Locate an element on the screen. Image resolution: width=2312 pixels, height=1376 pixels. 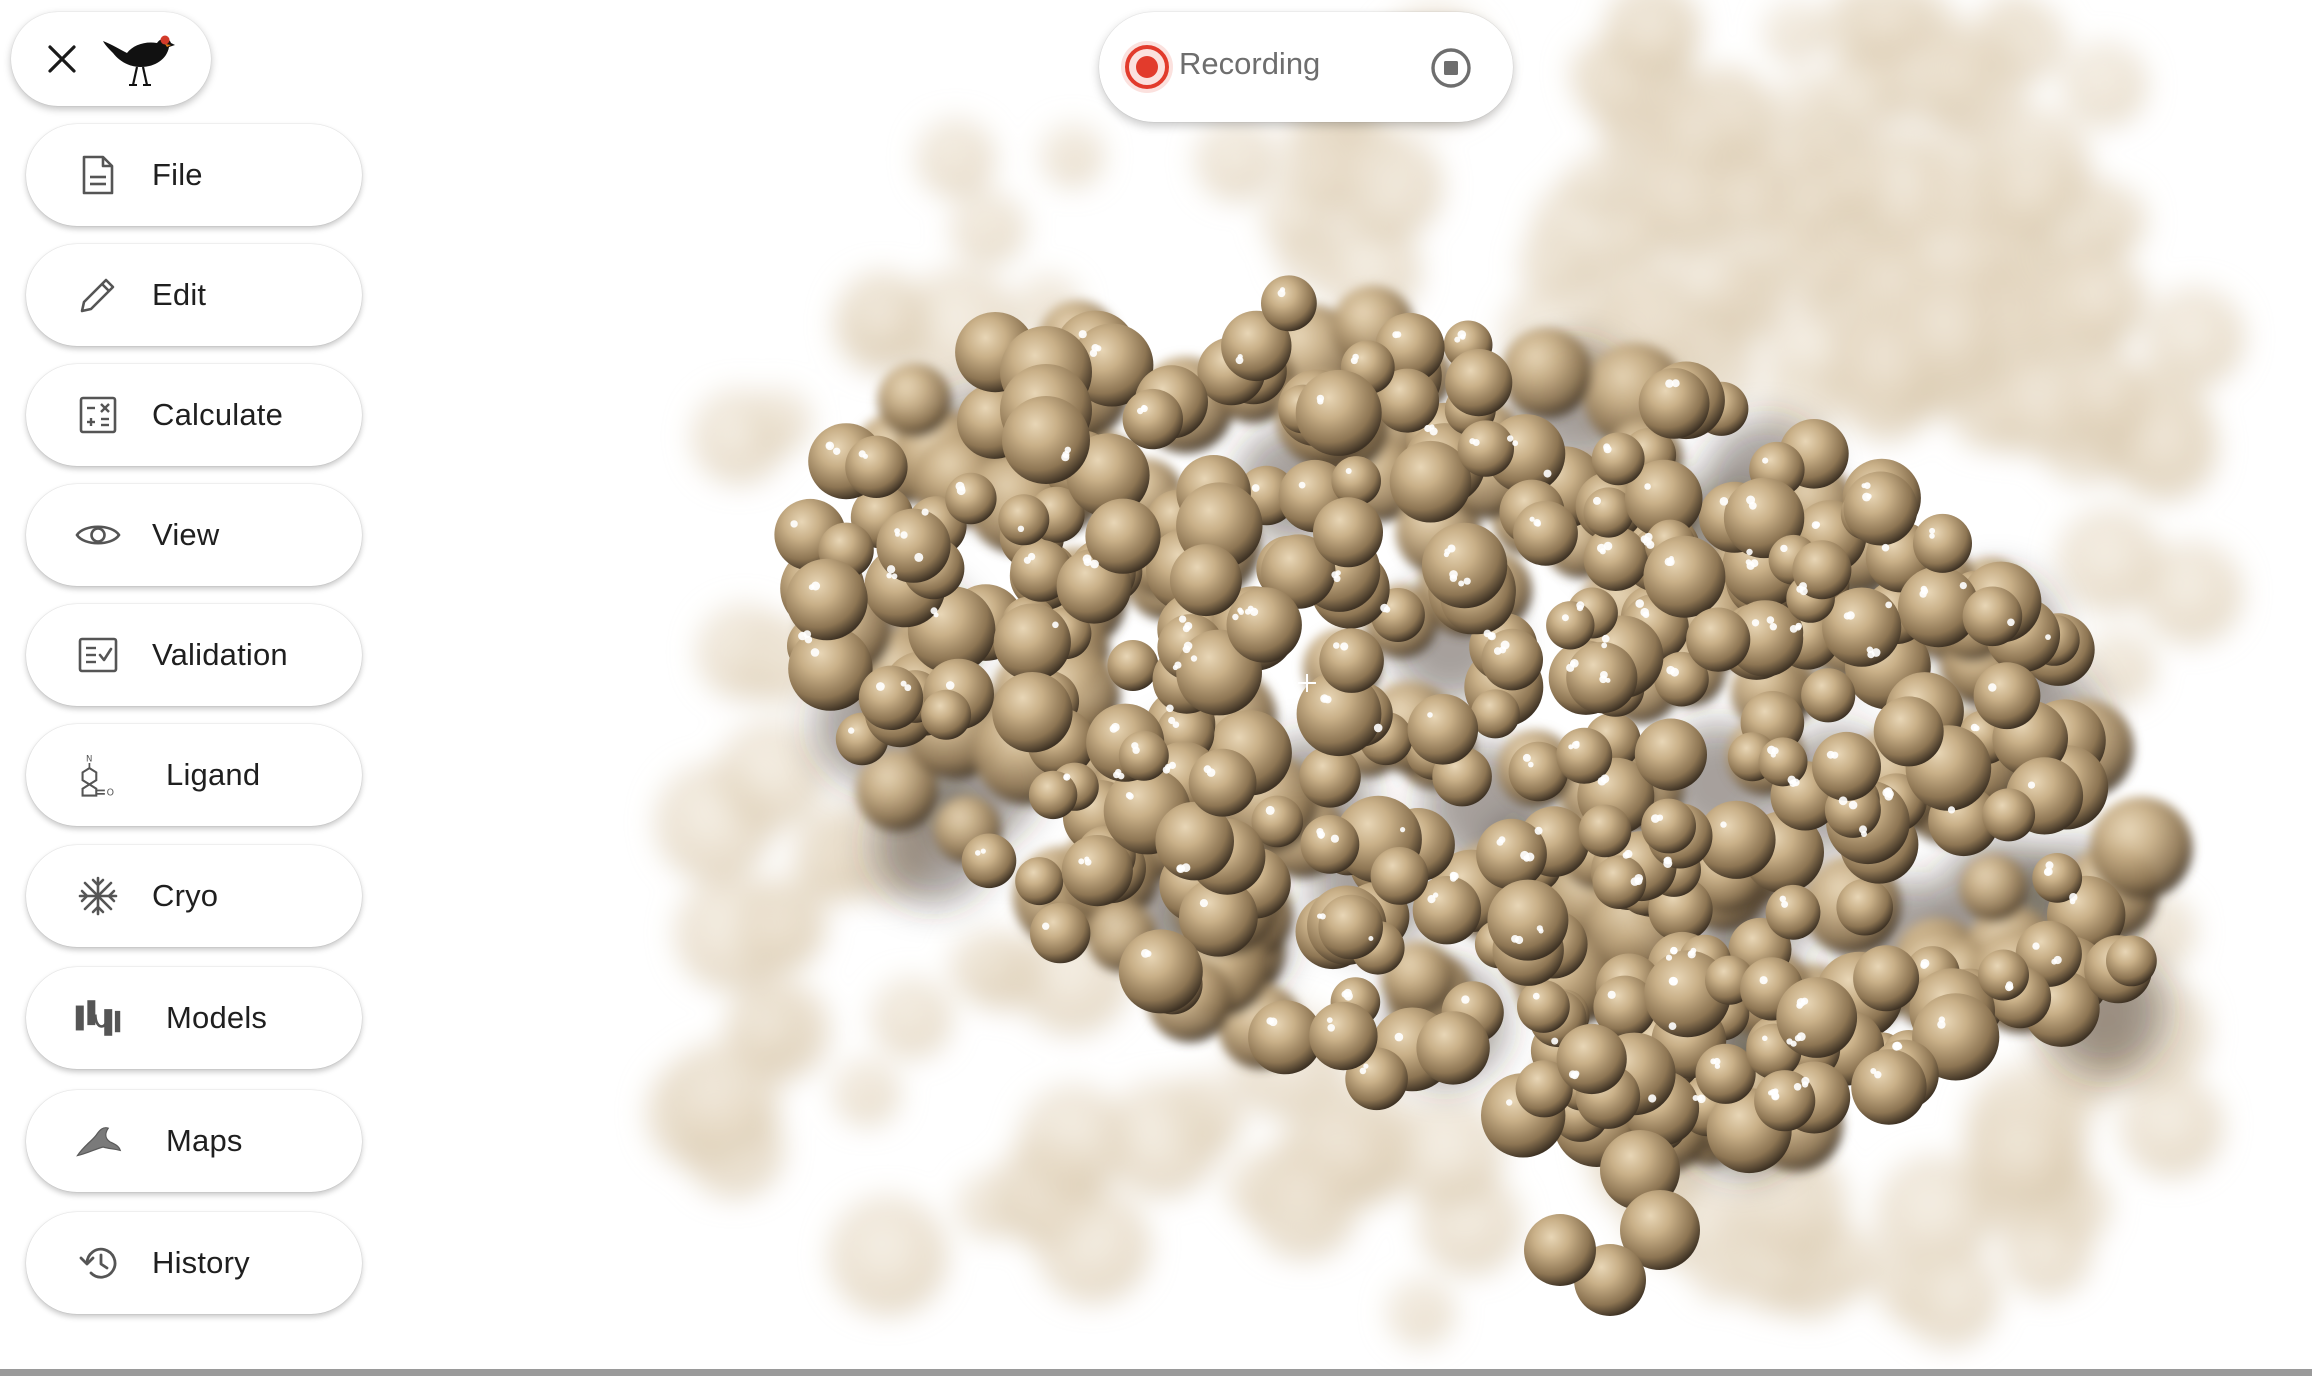
record-icon is located at coordinates (1147, 67).